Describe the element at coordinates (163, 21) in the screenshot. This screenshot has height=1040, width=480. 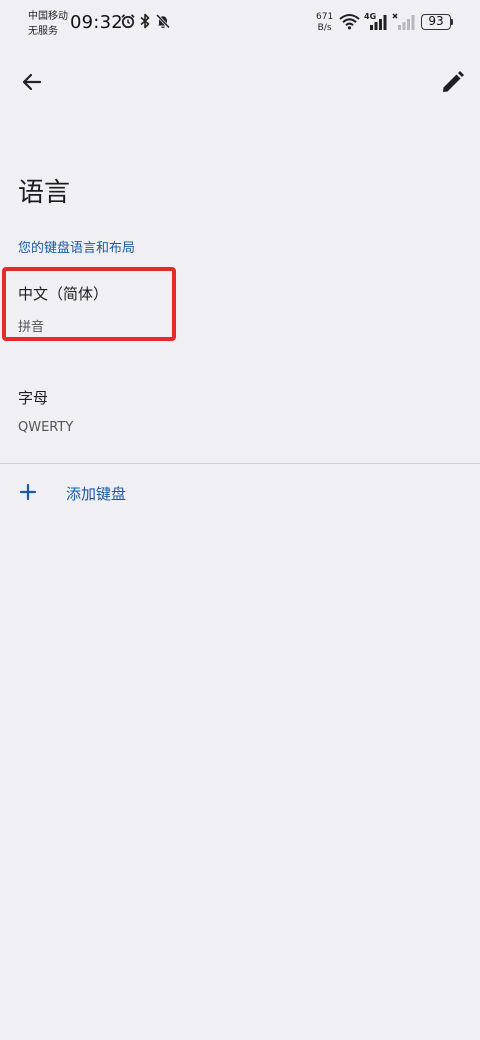
I see `bell-off-icon` at that location.